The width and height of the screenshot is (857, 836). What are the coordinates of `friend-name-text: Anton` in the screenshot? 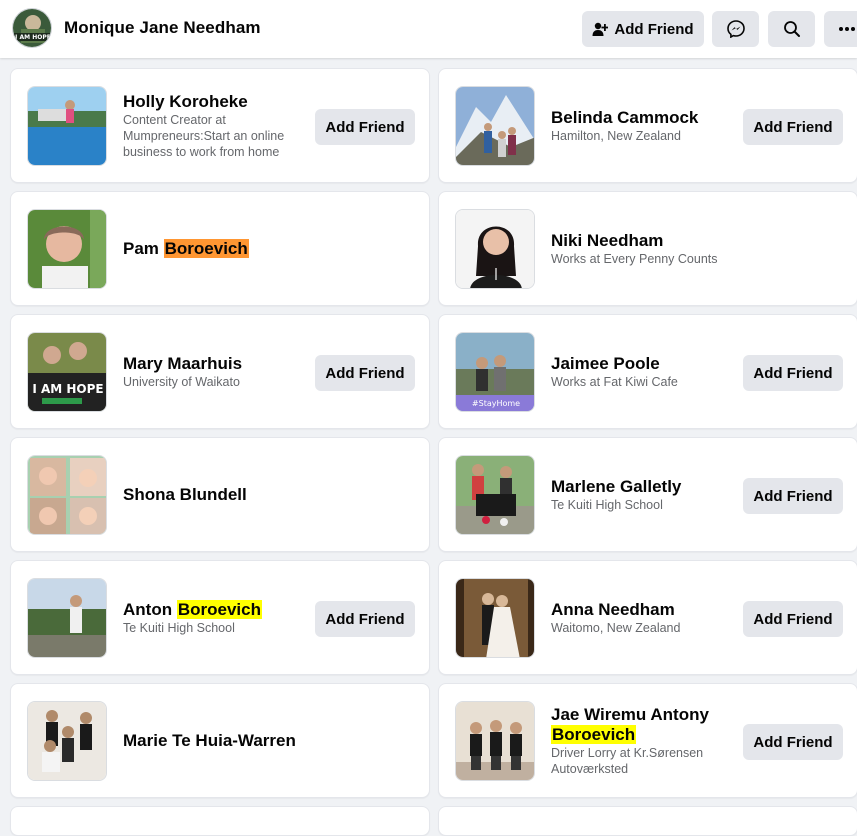 It's located at (150, 609).